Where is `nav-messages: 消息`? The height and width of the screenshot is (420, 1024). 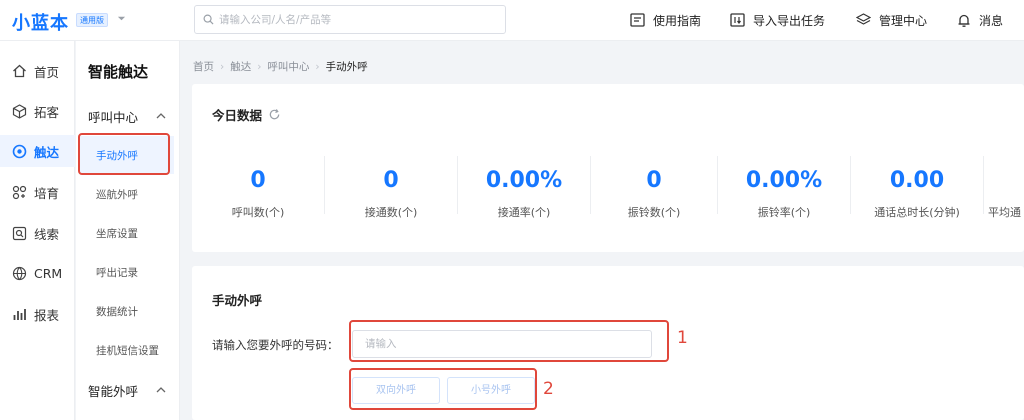 nav-messages: 消息 is located at coordinates (980, 20).